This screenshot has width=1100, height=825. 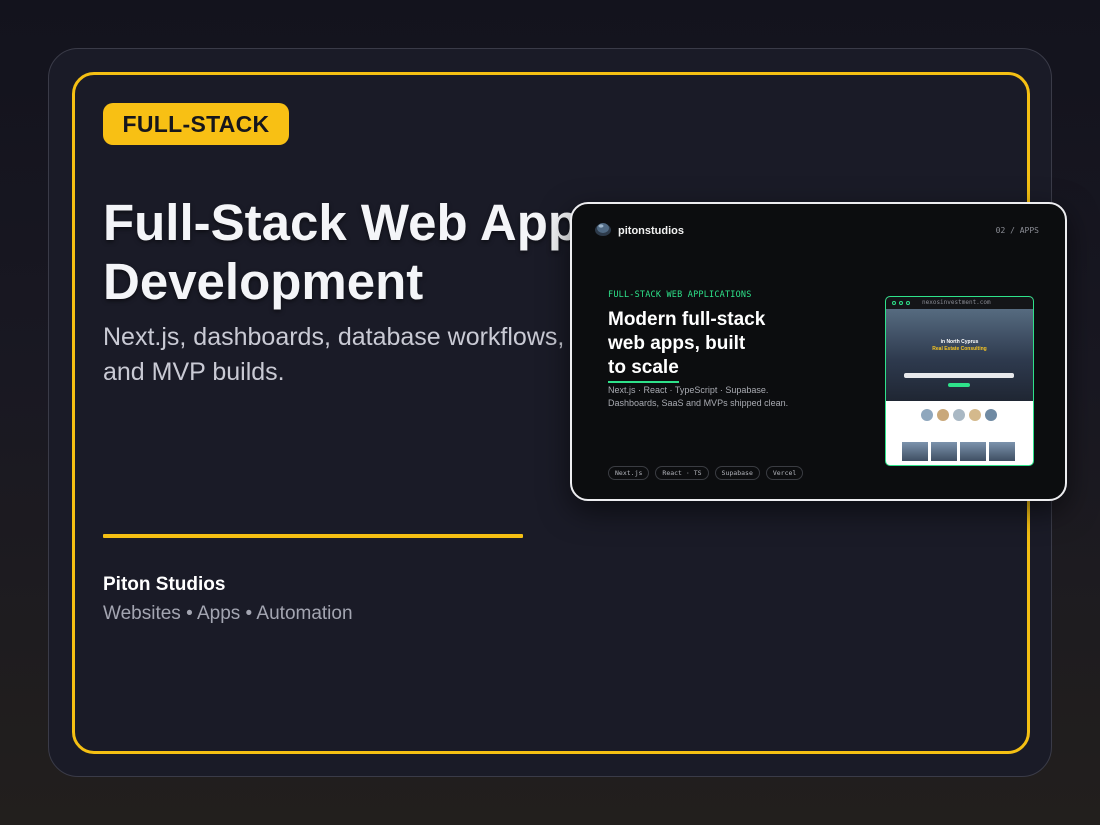 I want to click on preview-section-label: 02 / APPS, so click(x=1017, y=230).